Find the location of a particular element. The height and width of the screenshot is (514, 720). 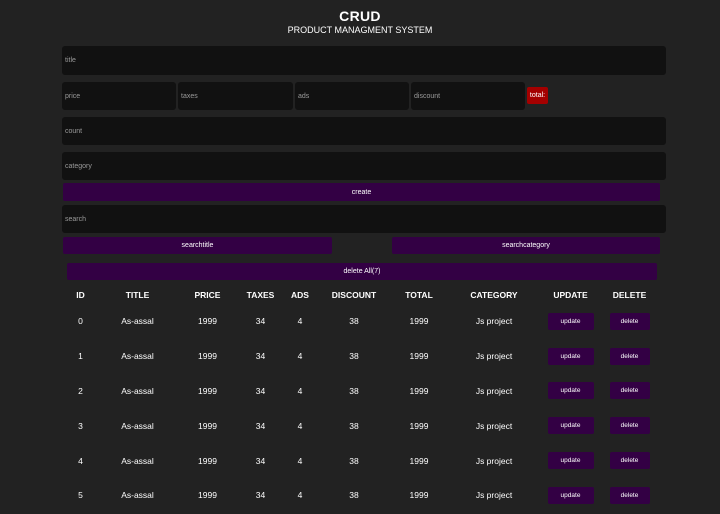

price-input: price is located at coordinates (119, 96).